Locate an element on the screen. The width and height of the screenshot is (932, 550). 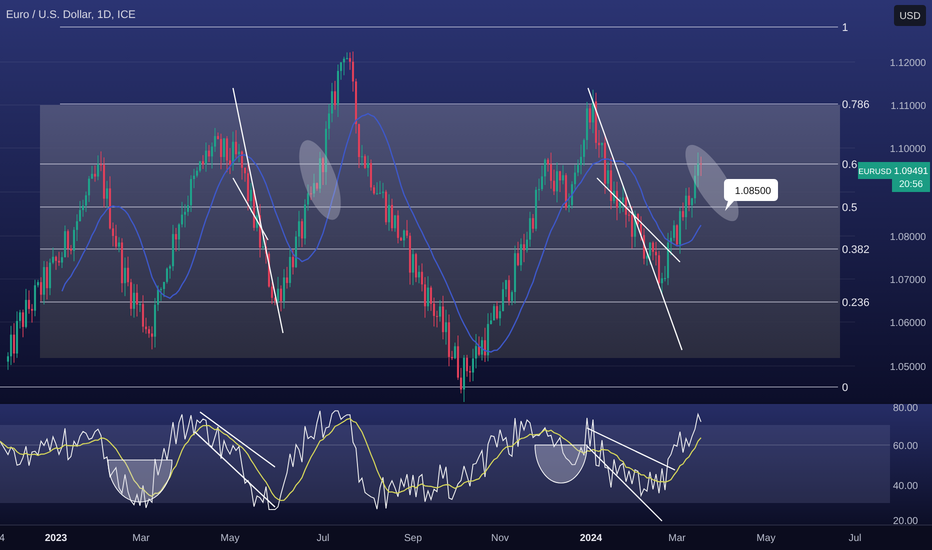
rsi-axis-label: 20.00 is located at coordinates (905, 521).